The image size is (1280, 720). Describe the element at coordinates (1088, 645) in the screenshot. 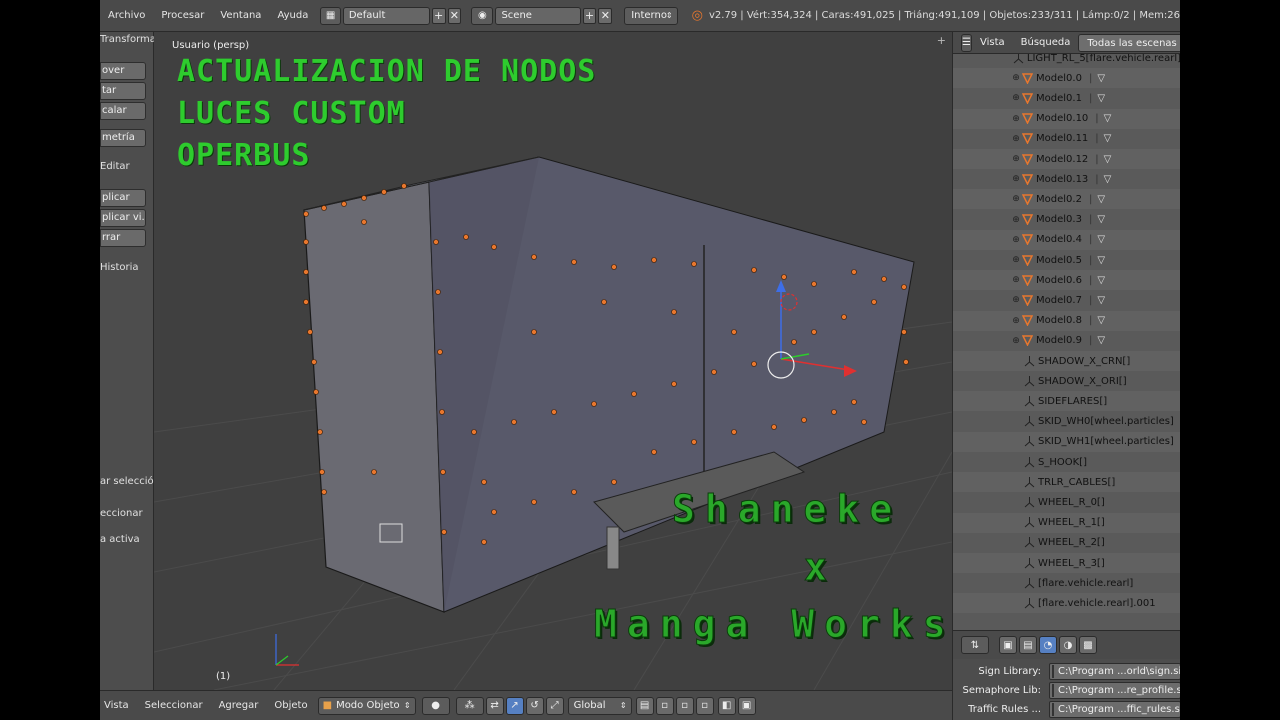

I see `texture-tab-icon: ▩` at that location.